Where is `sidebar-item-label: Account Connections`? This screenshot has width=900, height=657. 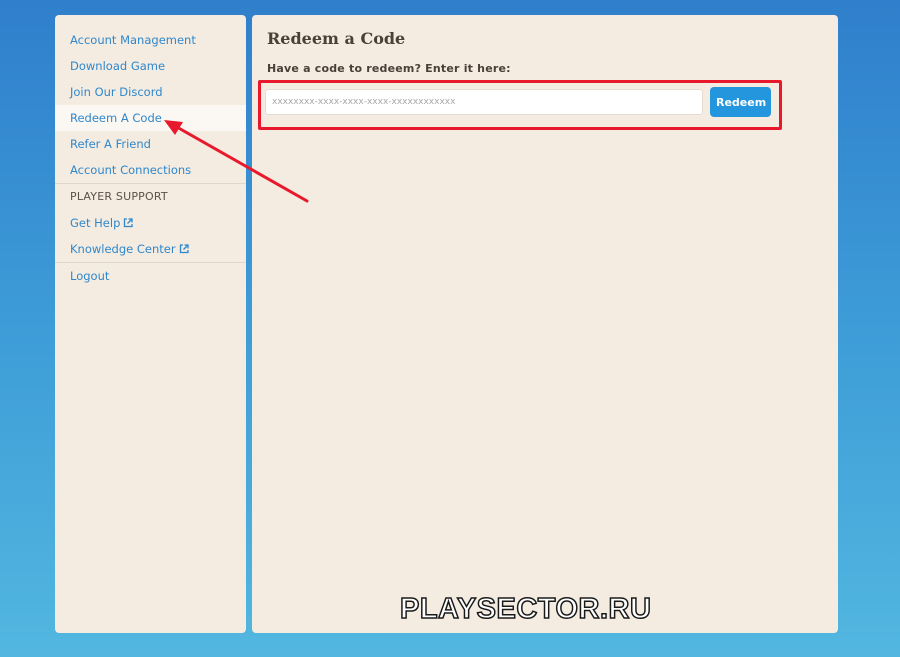
sidebar-item-label: Account Connections is located at coordinates (131, 170).